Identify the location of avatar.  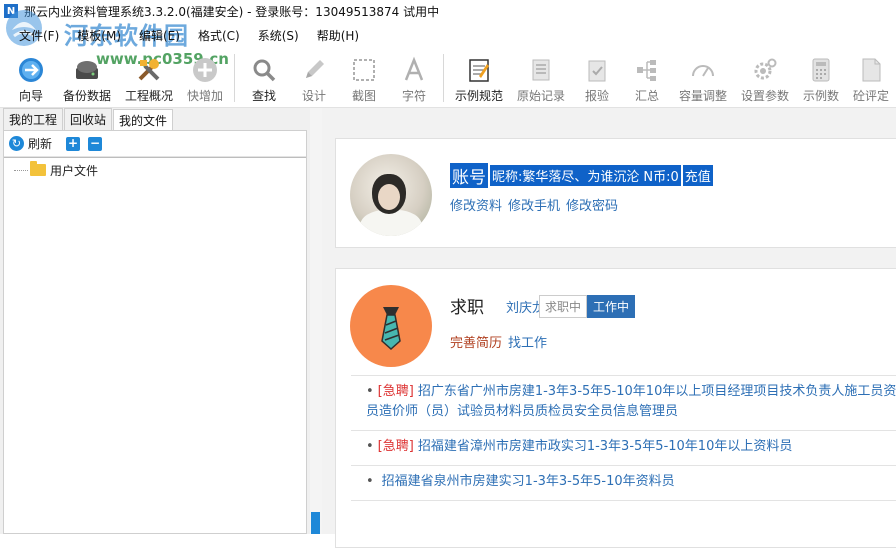
(391, 195).